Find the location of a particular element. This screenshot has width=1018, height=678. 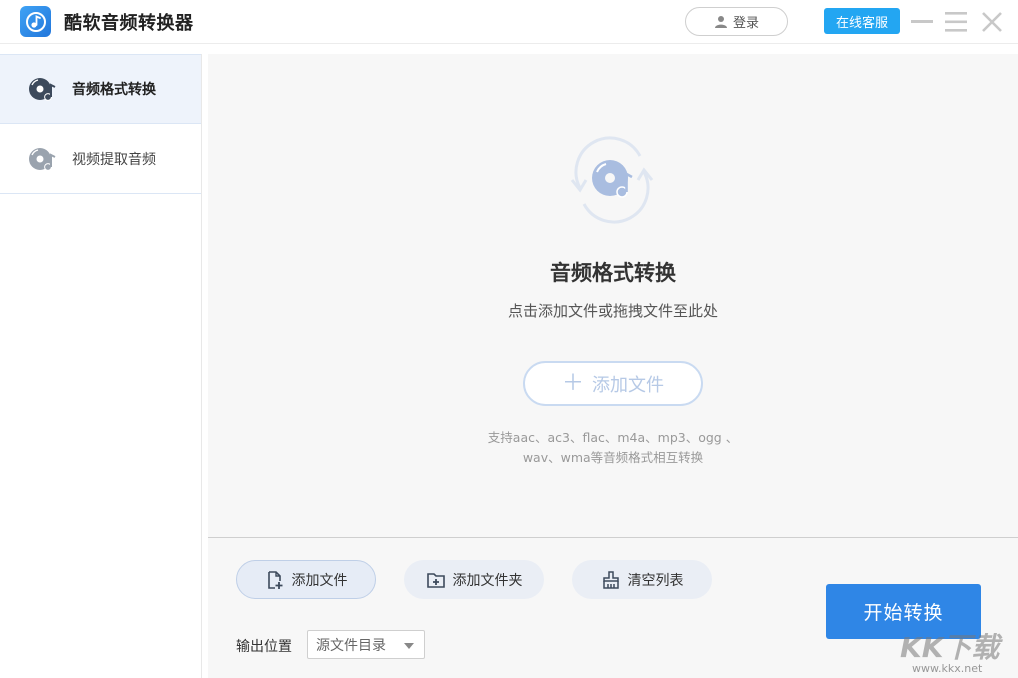

watermark-text: KK下载 is located at coordinates (949, 646).